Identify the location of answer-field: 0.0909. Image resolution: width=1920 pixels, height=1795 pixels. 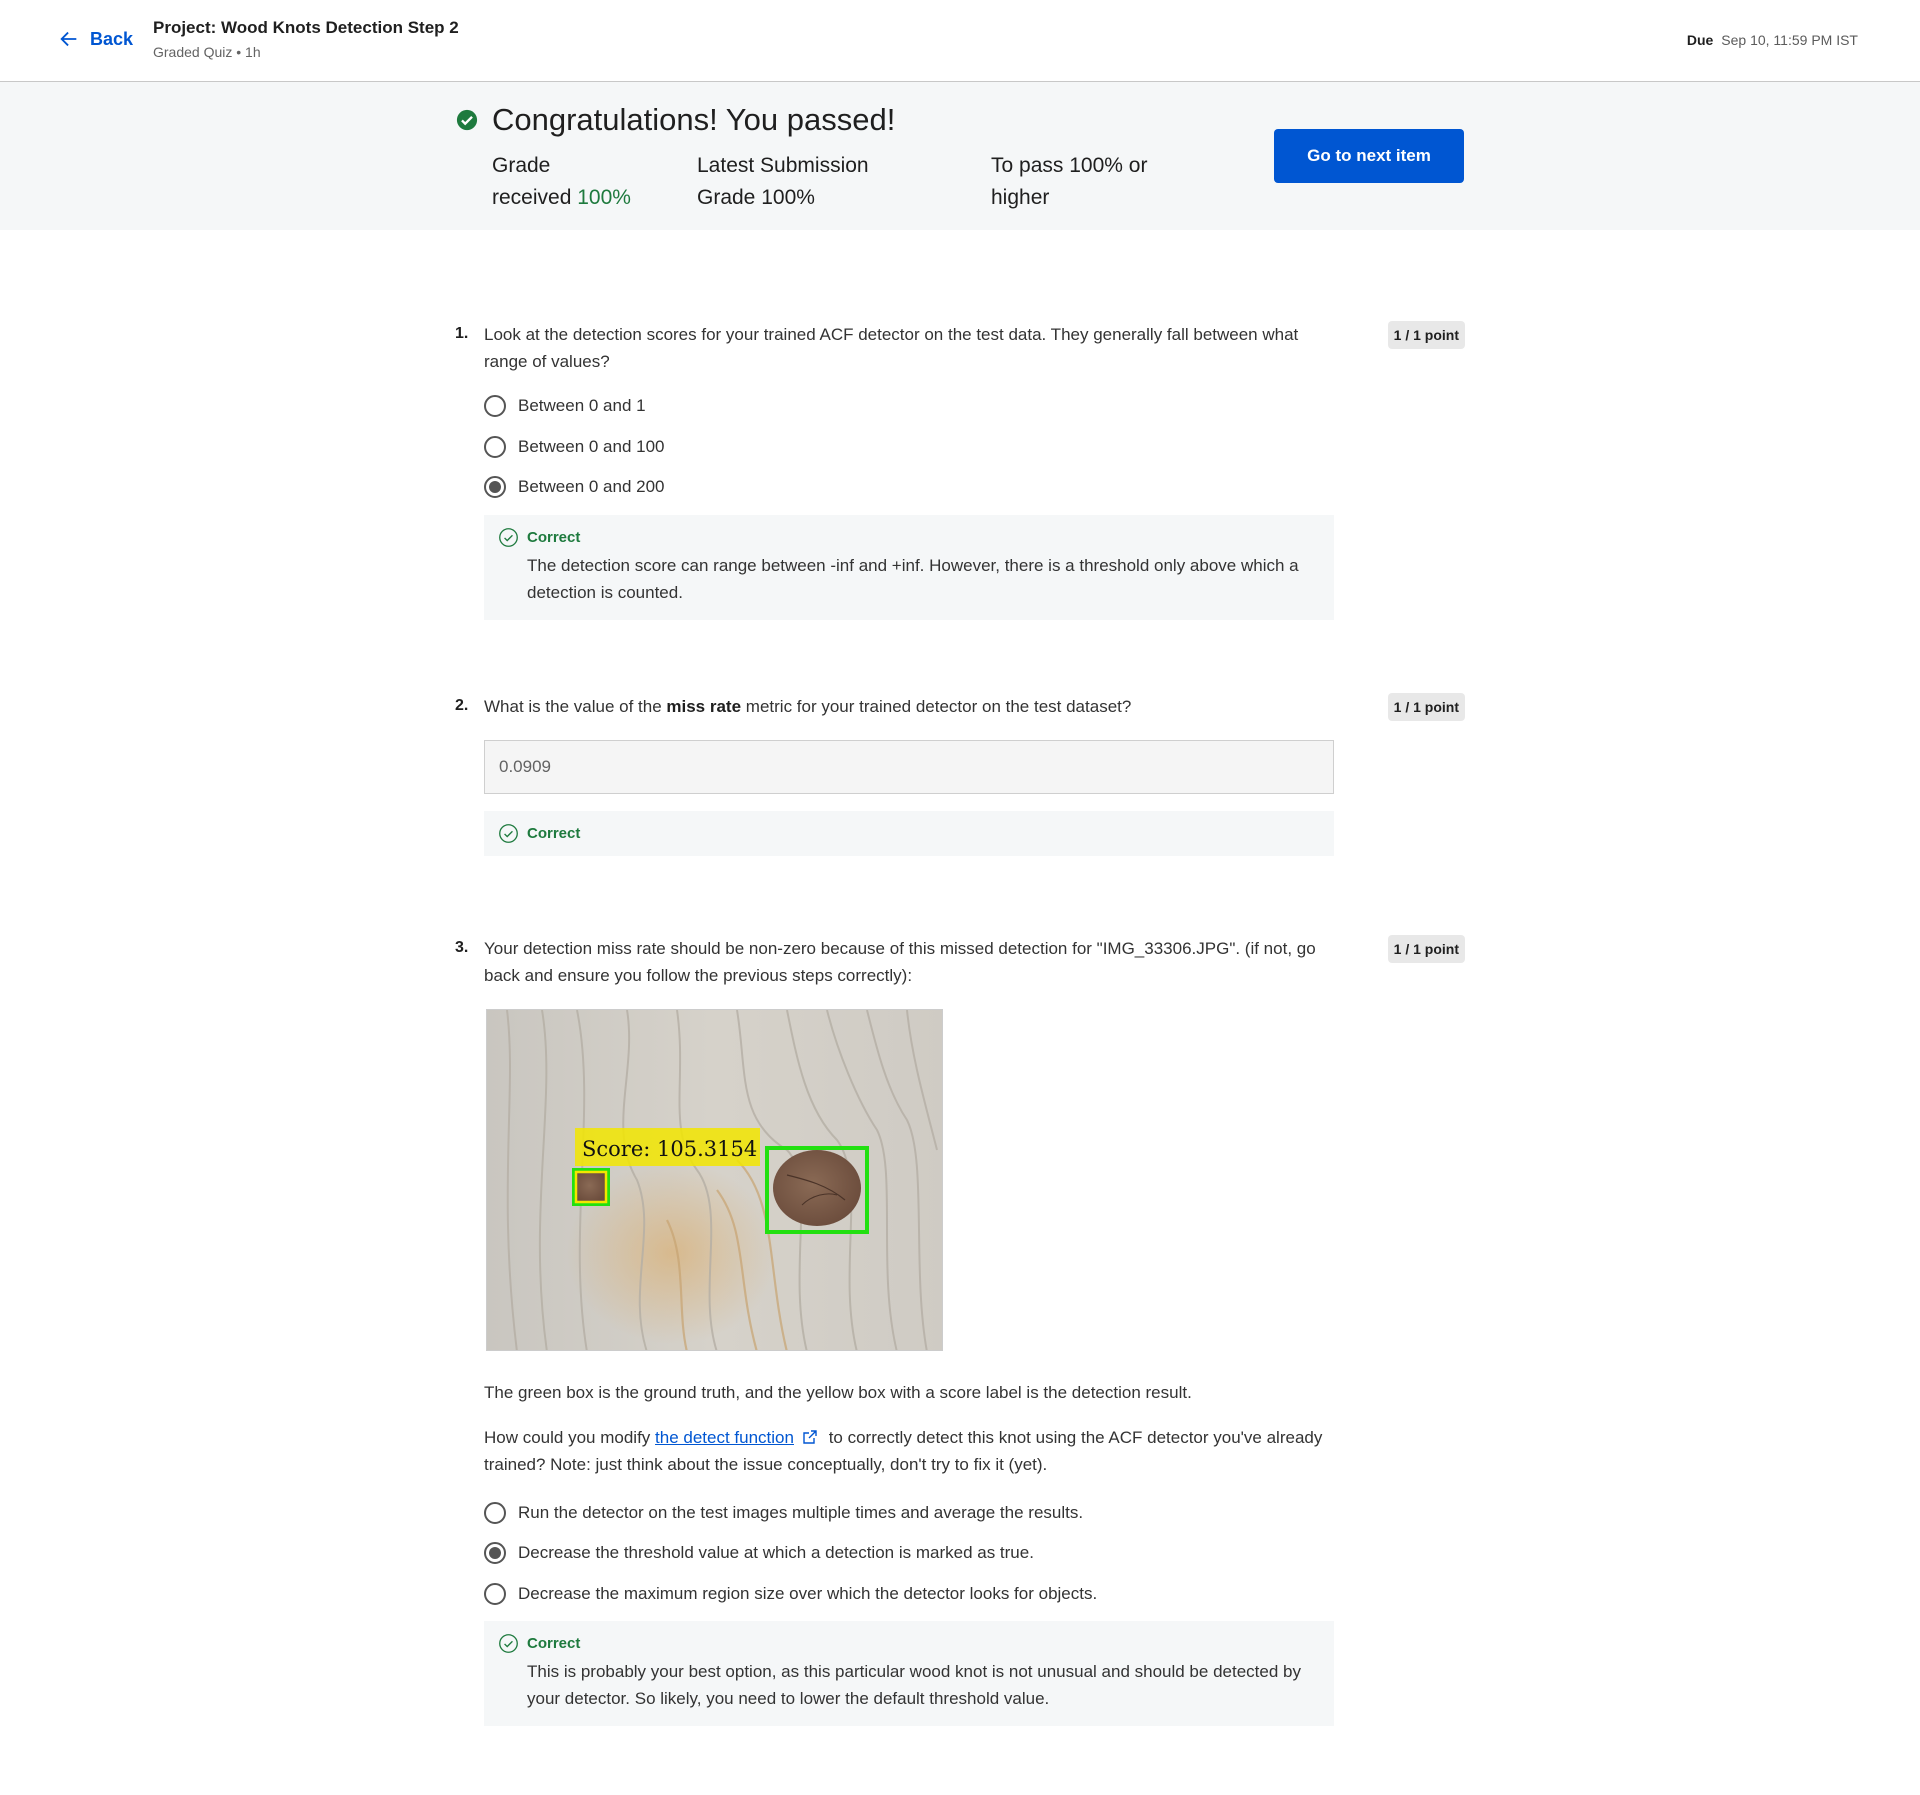
(909, 767).